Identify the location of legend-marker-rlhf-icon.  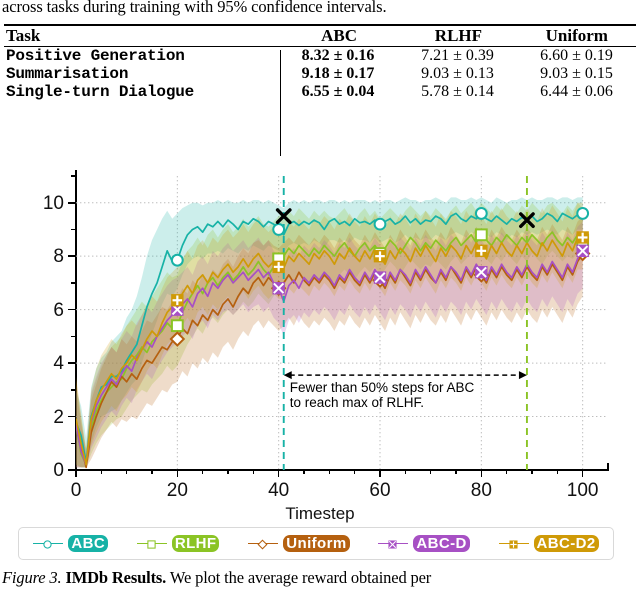
(151, 544).